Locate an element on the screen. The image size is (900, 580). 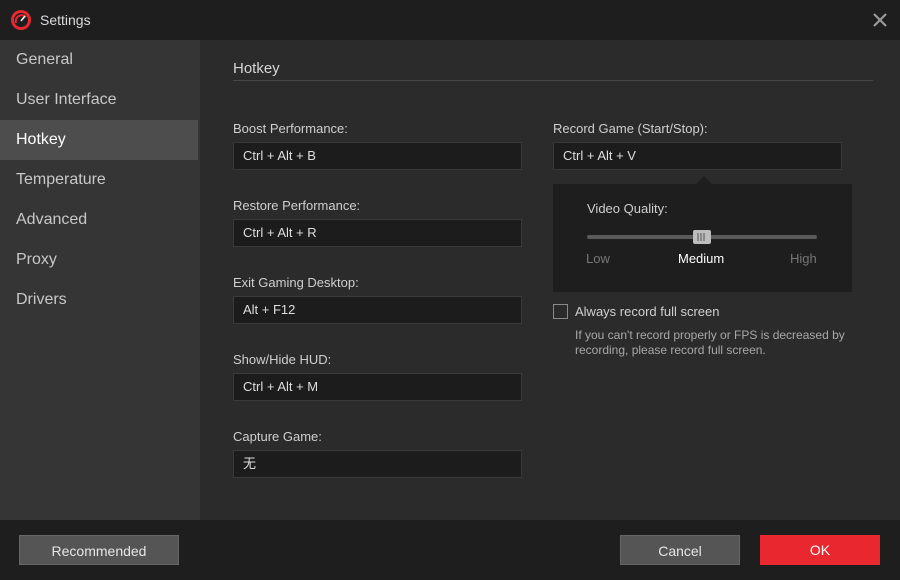
boost-performance-input: Ctrl + Alt + B is located at coordinates (377, 156).